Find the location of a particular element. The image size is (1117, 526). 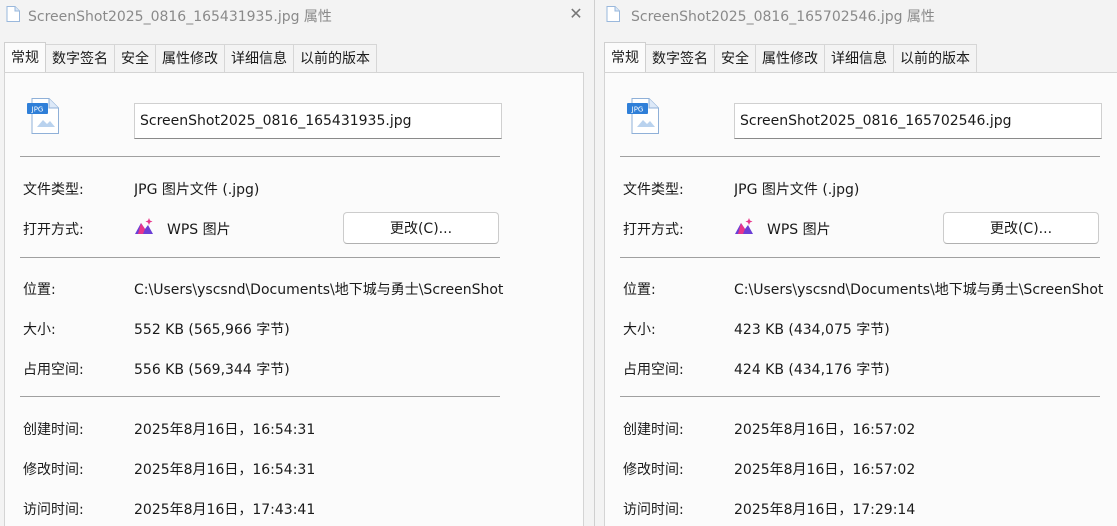

modified-value: 2025年8月16日，16:57:02 is located at coordinates (825, 470).